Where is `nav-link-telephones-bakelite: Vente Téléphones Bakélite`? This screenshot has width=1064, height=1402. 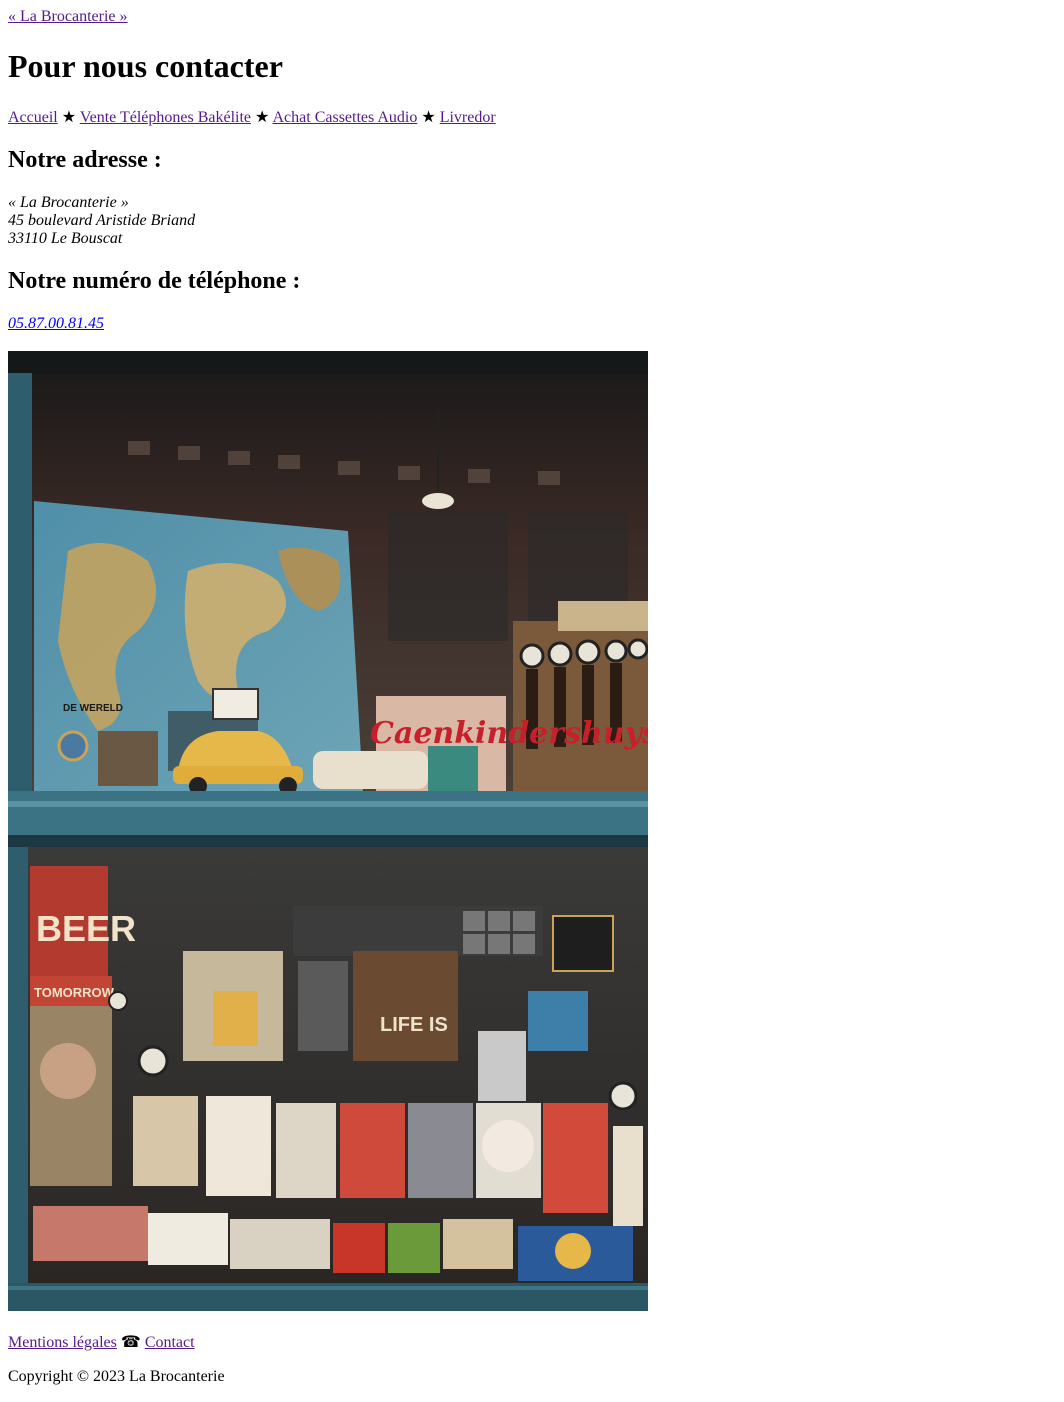
nav-link-telephones-bakelite: Vente Téléphones Bakélite is located at coordinates (165, 117).